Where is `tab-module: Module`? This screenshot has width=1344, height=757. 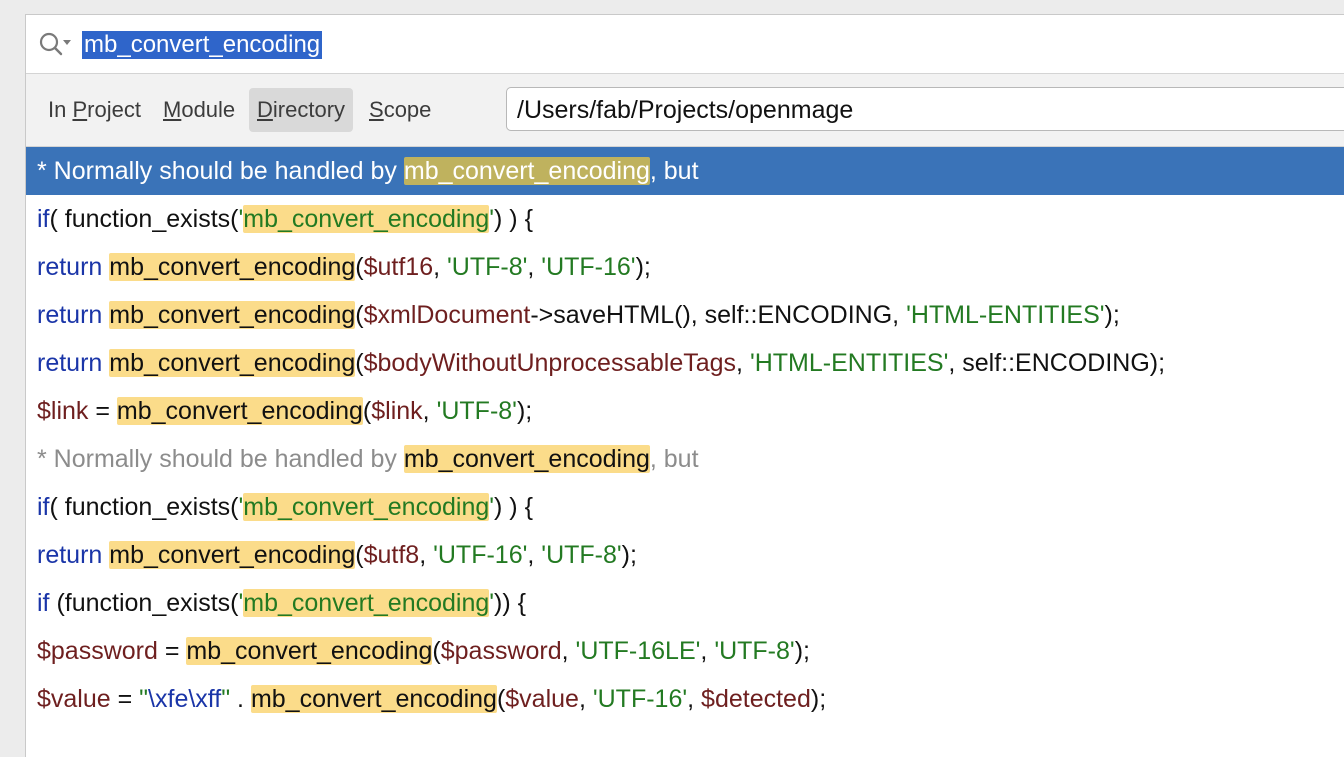
tab-module: Module is located at coordinates (199, 110).